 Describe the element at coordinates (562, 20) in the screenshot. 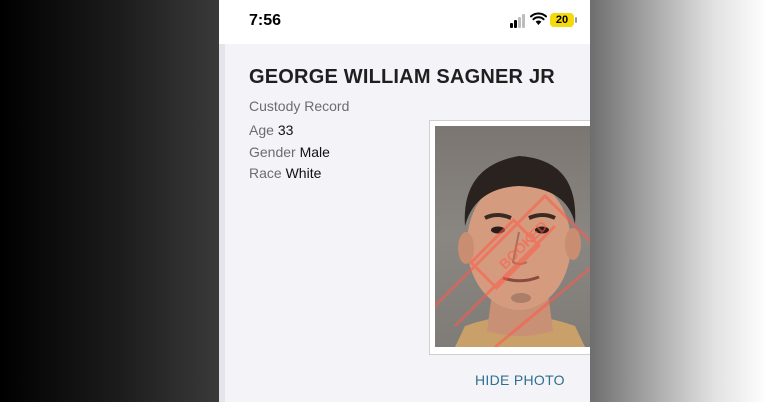

I see `battery-icon: 20` at that location.